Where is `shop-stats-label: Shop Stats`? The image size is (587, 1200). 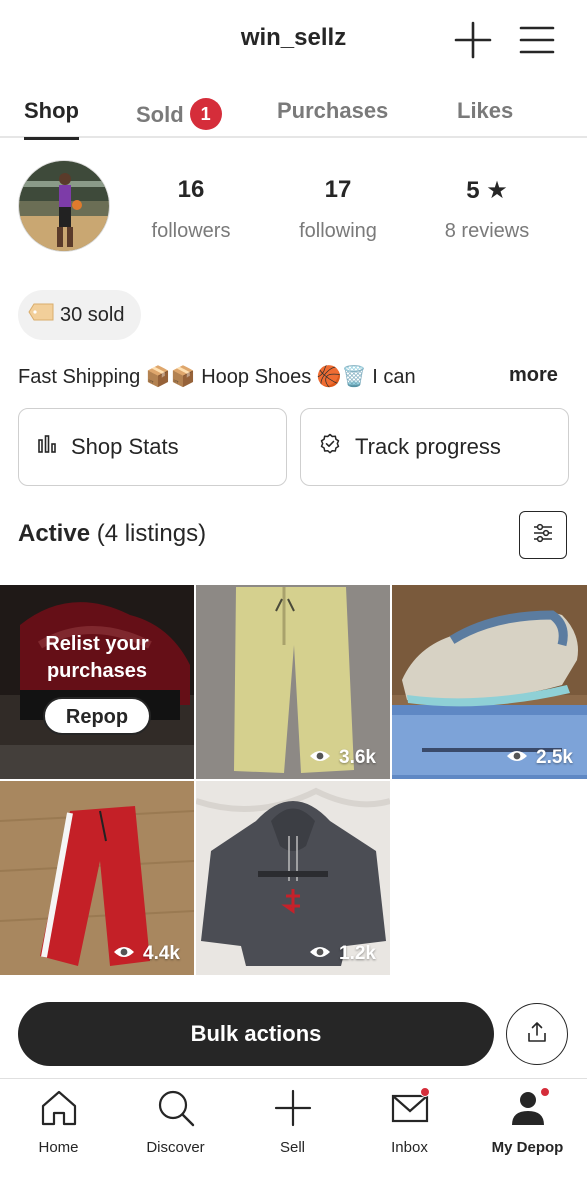
shop-stats-label: Shop Stats is located at coordinates (125, 446).